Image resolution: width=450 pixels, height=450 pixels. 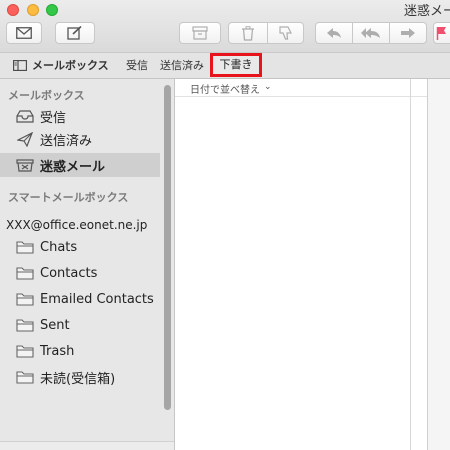 I want to click on window-title: 迷惑メール, so click(x=427, y=11).